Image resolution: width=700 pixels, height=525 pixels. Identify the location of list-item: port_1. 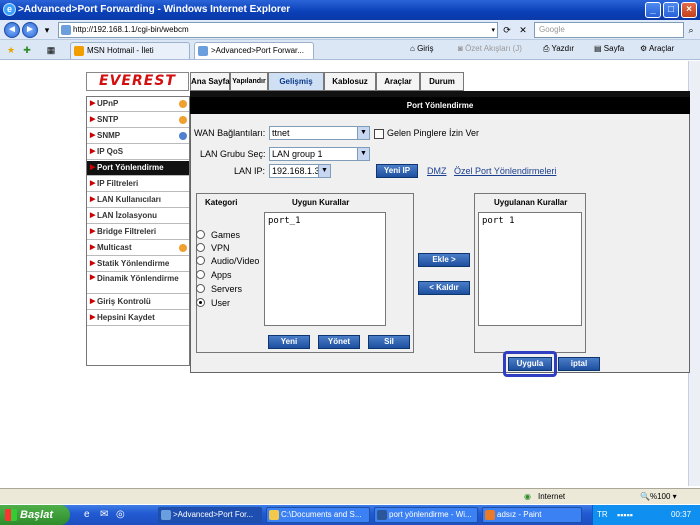
(325, 221).